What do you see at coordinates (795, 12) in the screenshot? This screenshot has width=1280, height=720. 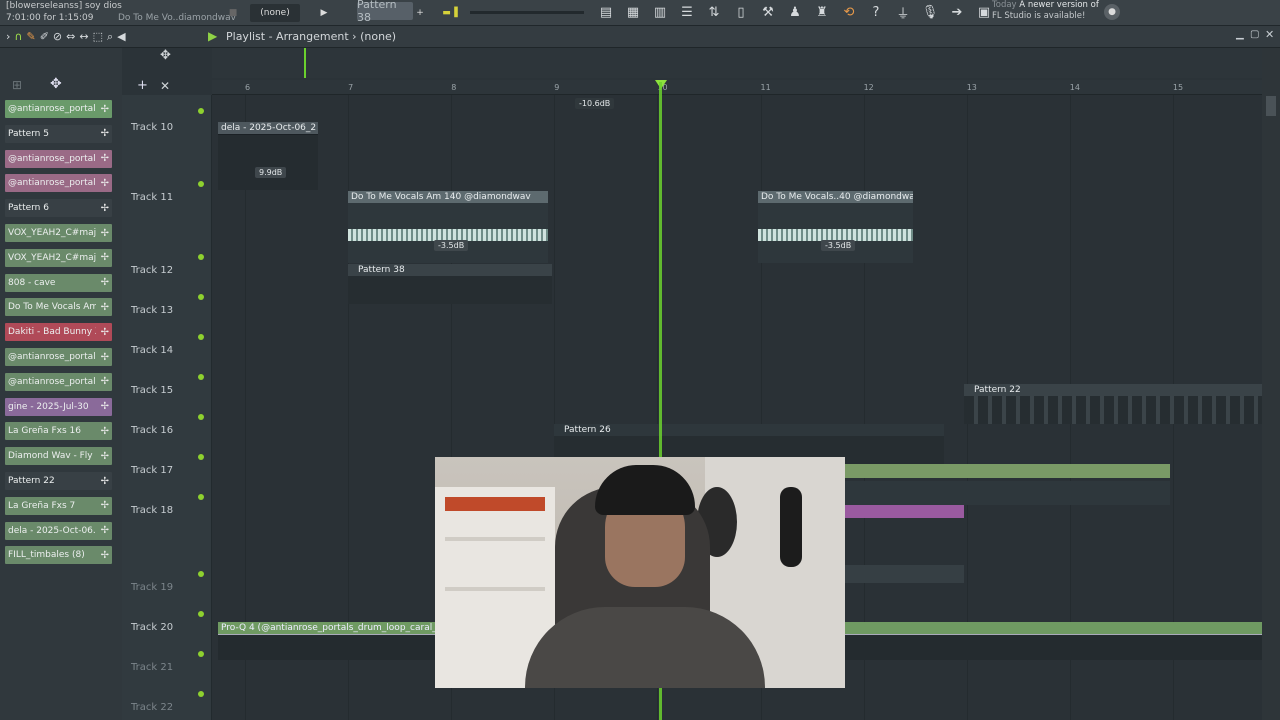 I see `mic-icon: ♟` at bounding box center [795, 12].